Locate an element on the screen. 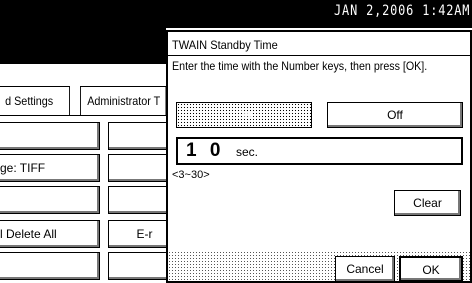 The height and width of the screenshot is (283, 472). tab-divider is located at coordinates (83, 115).